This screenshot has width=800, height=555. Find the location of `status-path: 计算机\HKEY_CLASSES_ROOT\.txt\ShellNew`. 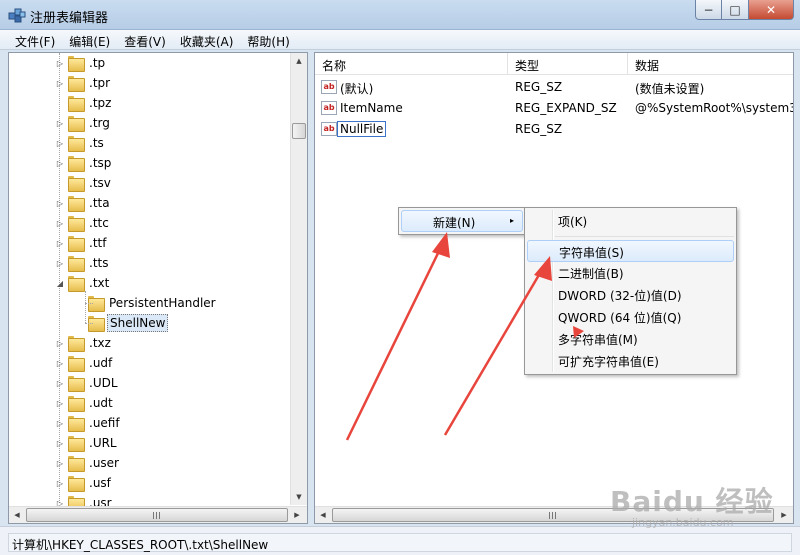

status-path: 计算机\HKEY_CLASSES_ROOT\.txt\ShellNew is located at coordinates (400, 542).